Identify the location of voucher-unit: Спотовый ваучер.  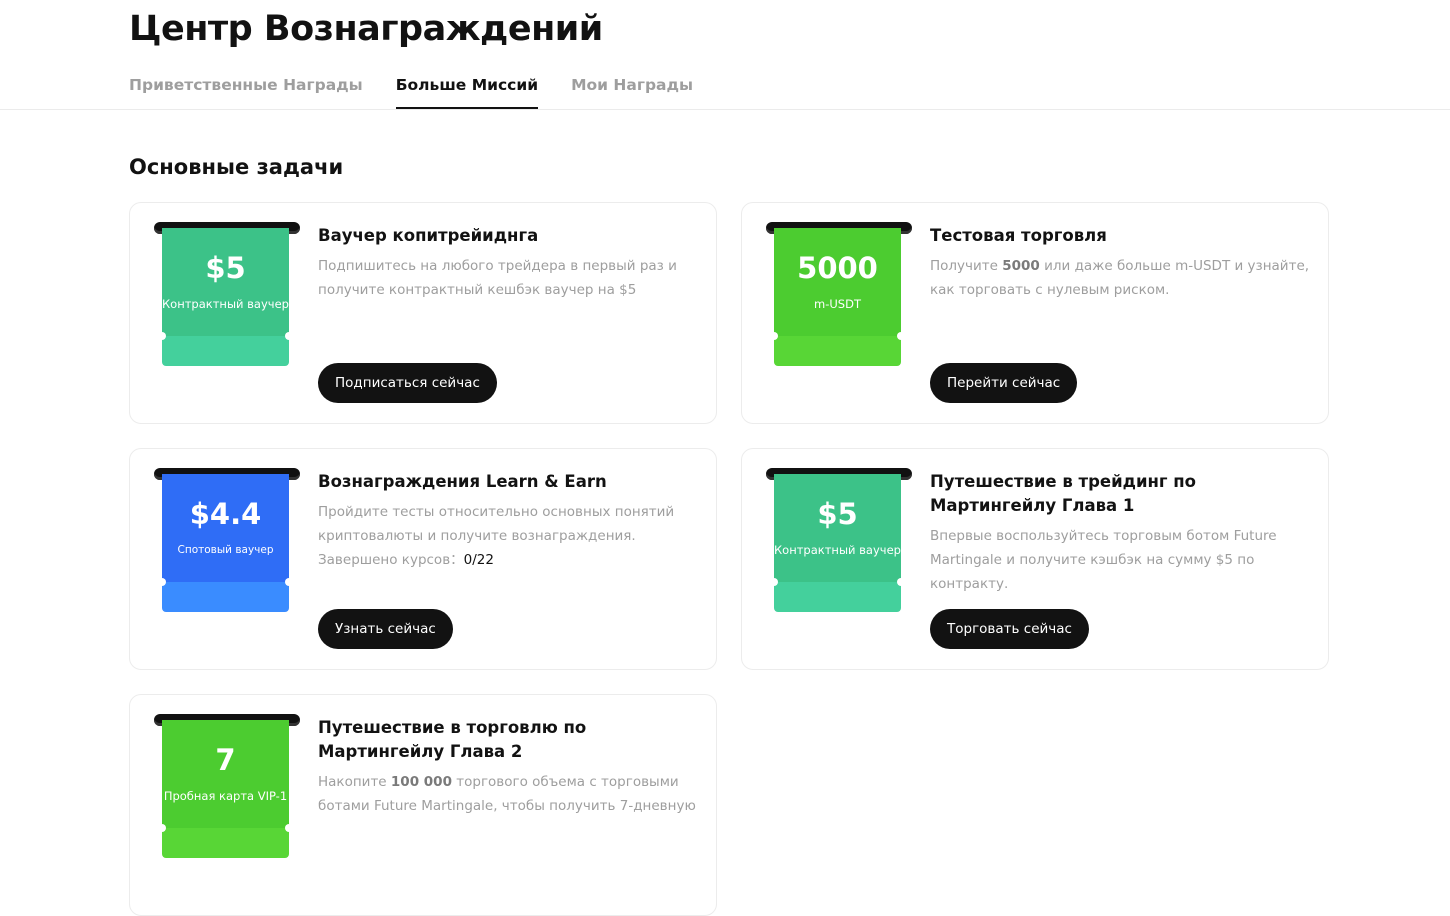
(225, 550).